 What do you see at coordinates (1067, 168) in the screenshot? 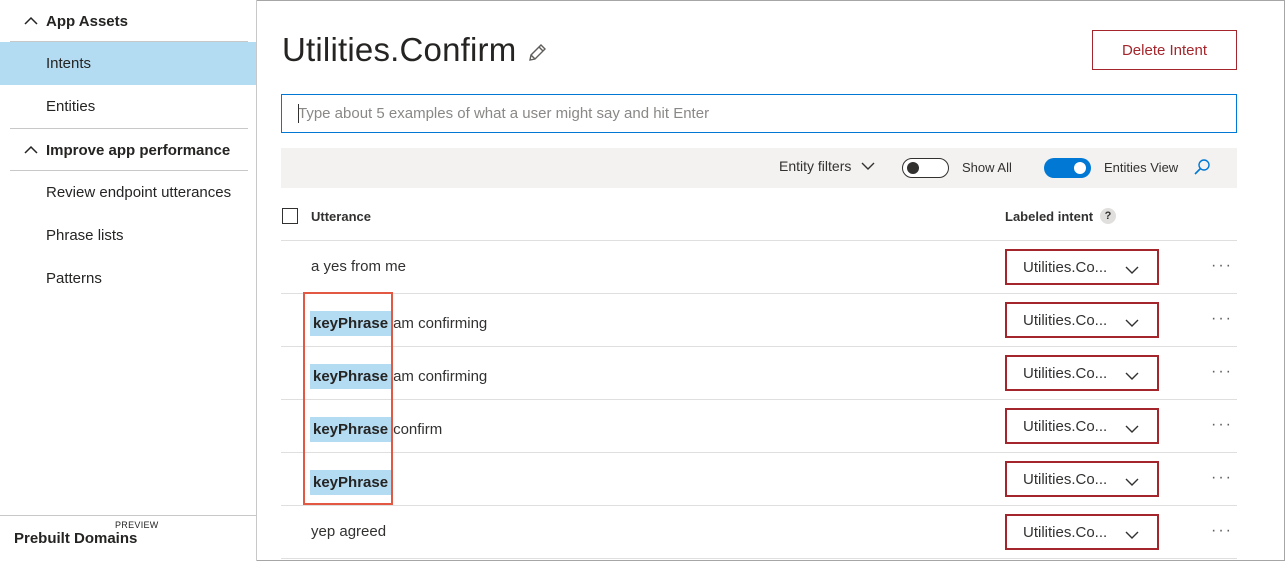
I see `entities-view-toggle` at bounding box center [1067, 168].